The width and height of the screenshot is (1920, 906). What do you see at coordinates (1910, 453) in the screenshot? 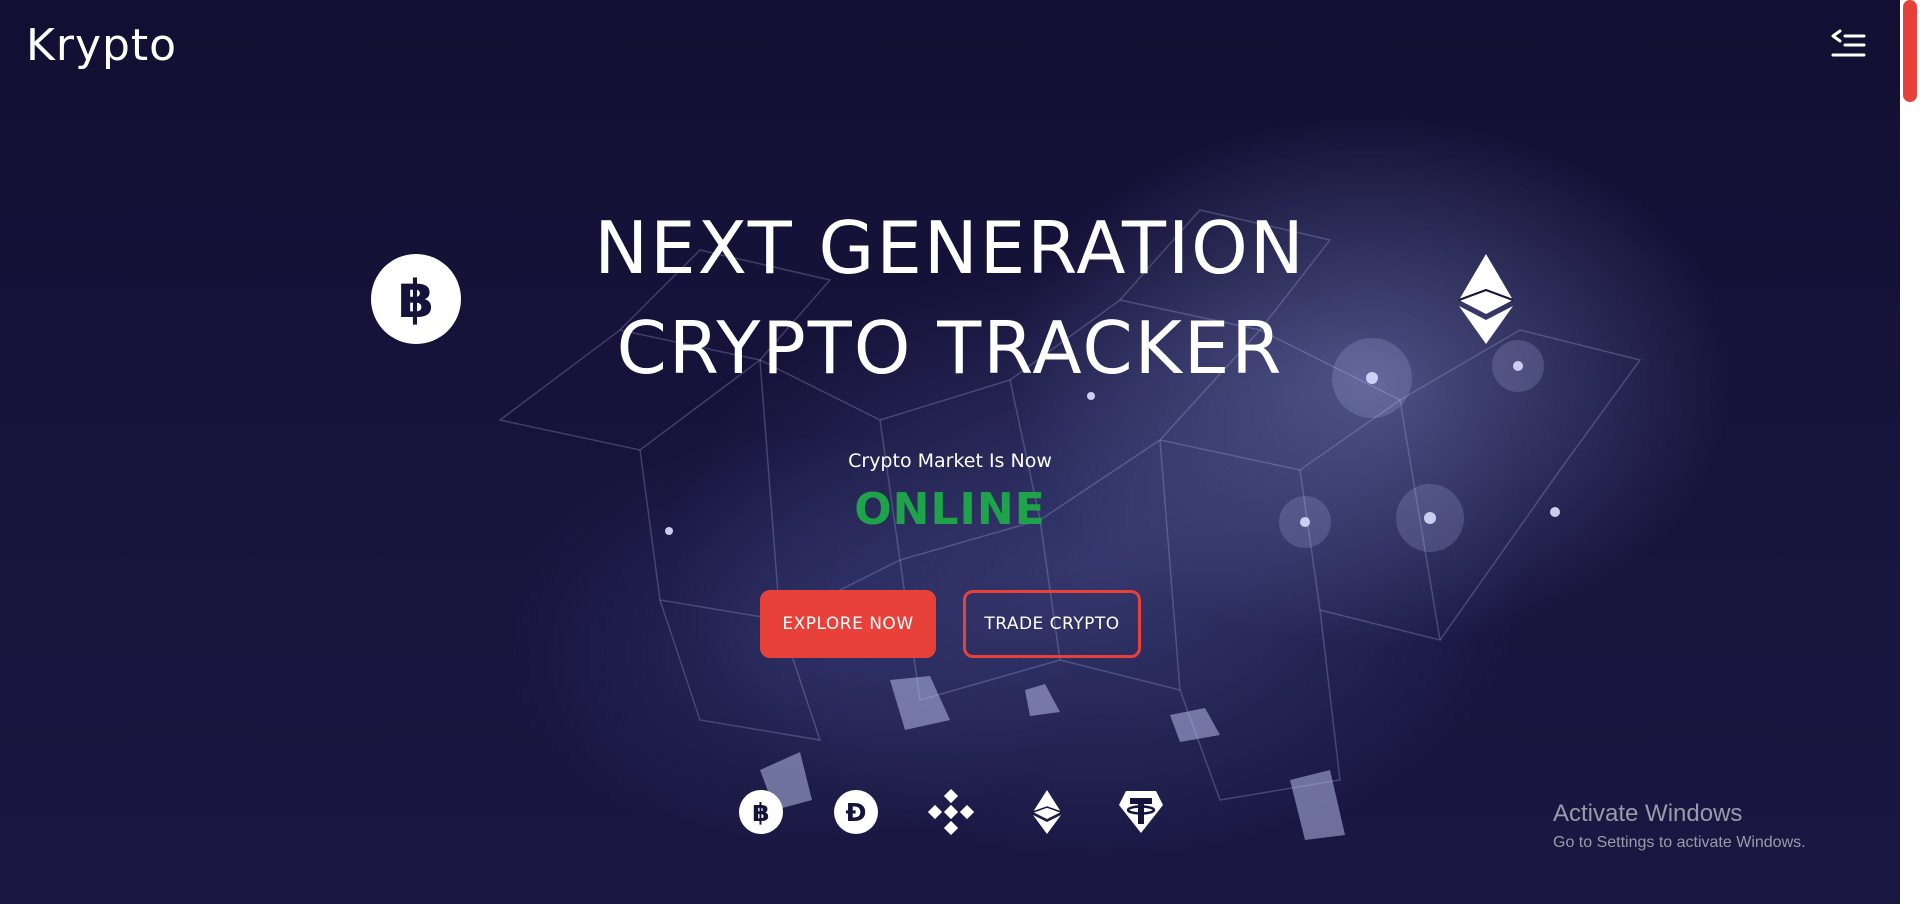
I see `scrollbar-track` at bounding box center [1910, 453].